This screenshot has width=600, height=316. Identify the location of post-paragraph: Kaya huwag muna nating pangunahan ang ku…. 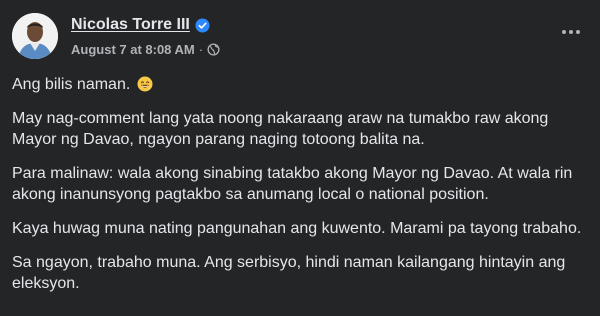
(297, 228).